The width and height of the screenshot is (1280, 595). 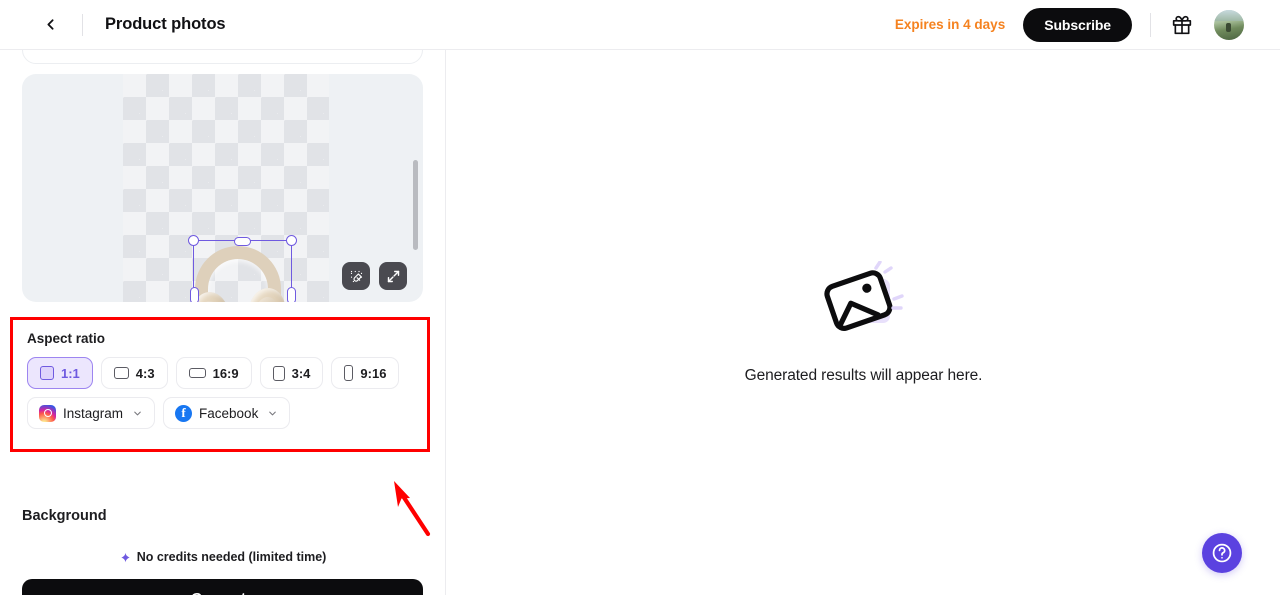 What do you see at coordinates (184, 413) in the screenshot?
I see `facebook-icon: f` at bounding box center [184, 413].